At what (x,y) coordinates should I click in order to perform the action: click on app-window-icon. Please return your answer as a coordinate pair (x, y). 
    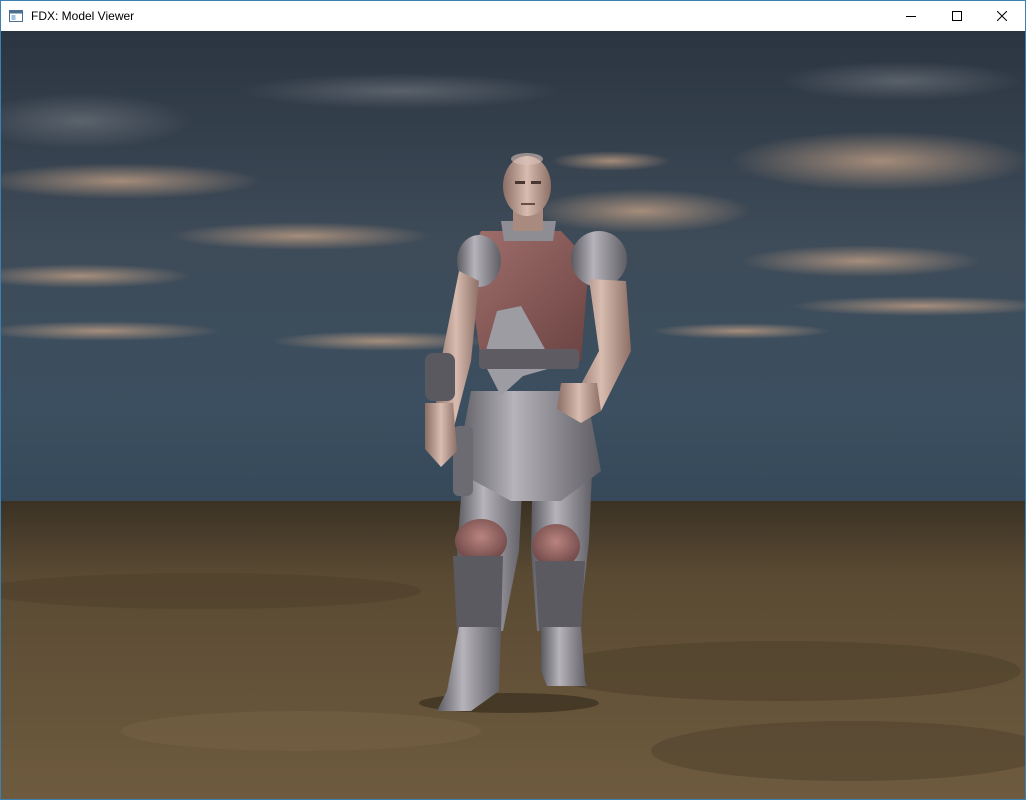
    Looking at the image, I should click on (16, 16).